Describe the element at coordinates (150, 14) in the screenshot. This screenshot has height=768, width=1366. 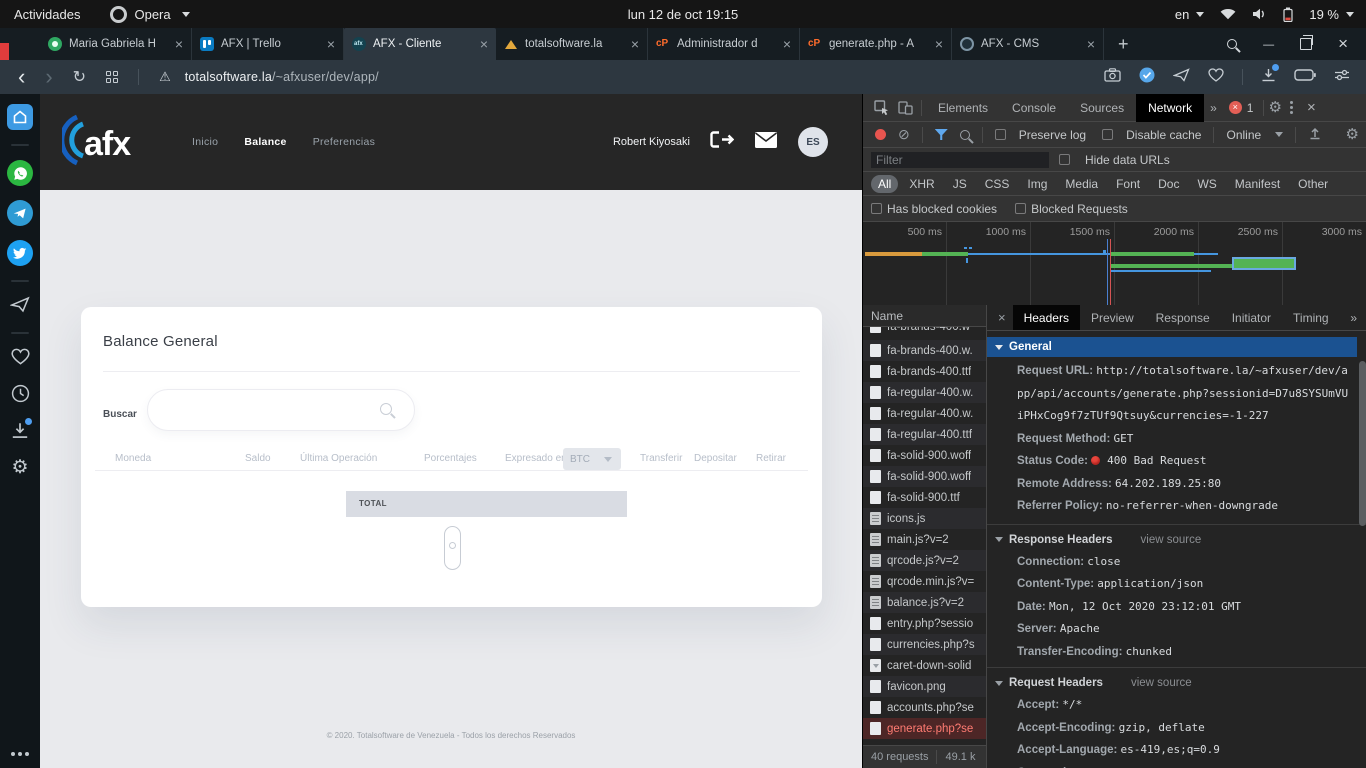
I see `app-menu-button: Opera` at that location.